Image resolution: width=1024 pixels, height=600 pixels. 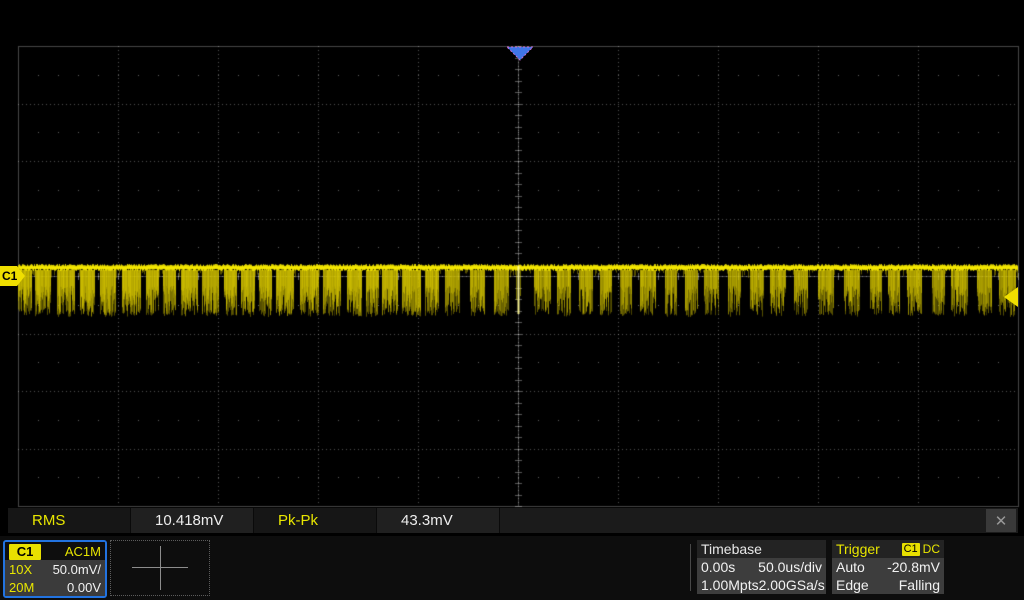 I want to click on channel-1-bandwidth: 20M, so click(x=22, y=587).